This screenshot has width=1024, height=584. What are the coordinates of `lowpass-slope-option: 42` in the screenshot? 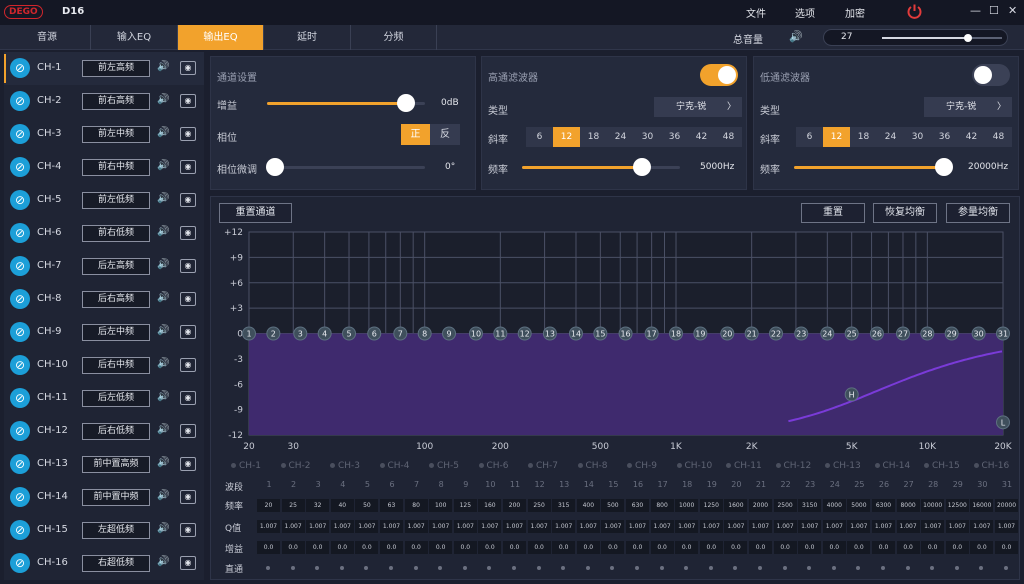 It's located at (971, 137).